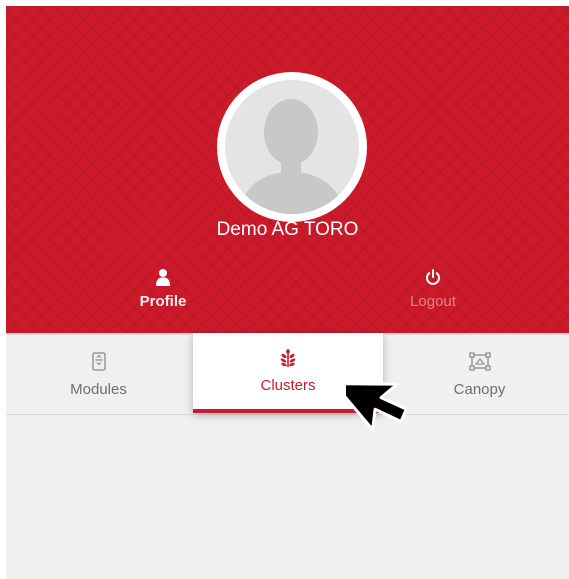  What do you see at coordinates (433, 301) in the screenshot?
I see `logout-label: Logout` at bounding box center [433, 301].